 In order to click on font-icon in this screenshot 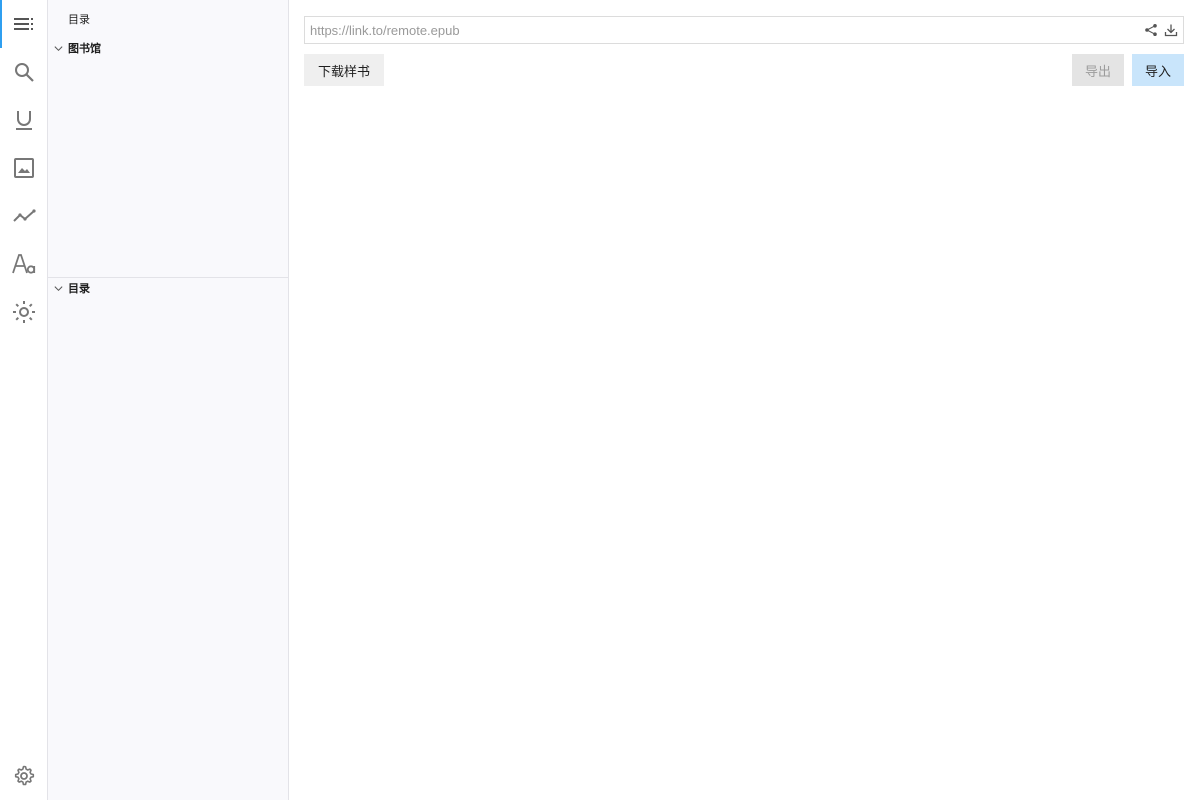, I will do `click(24, 264)`.